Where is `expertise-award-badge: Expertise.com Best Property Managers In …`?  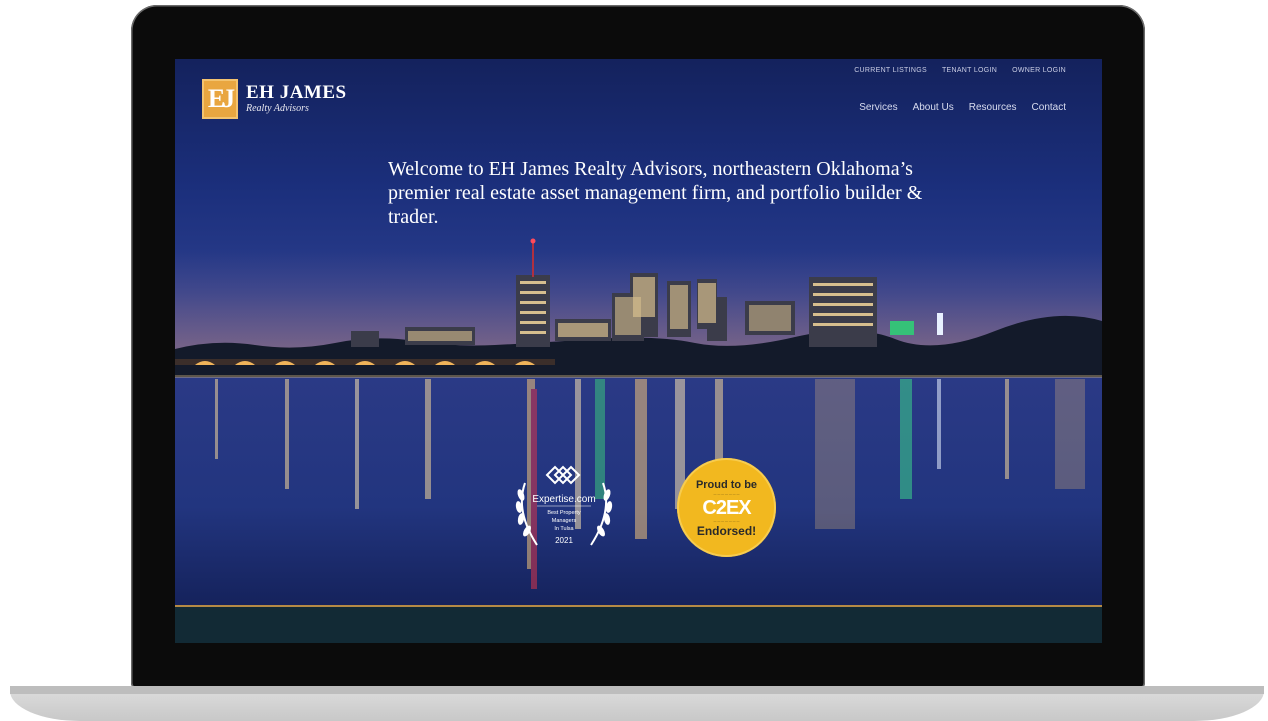 expertise-award-badge: Expertise.com Best Property Managers In … is located at coordinates (564, 508).